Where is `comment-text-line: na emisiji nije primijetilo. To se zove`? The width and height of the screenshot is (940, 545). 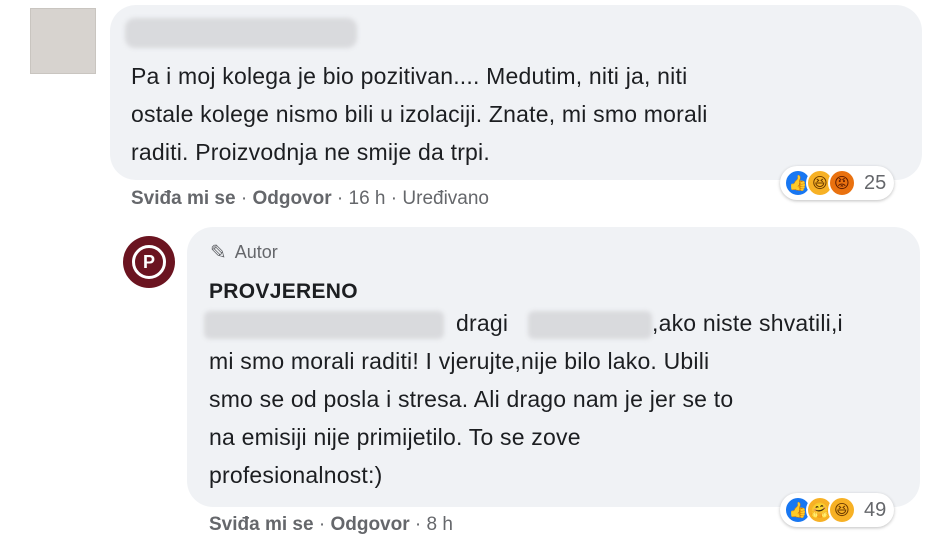 comment-text-line: na emisiji nije primijetilo. To se zove is located at coordinates (395, 437).